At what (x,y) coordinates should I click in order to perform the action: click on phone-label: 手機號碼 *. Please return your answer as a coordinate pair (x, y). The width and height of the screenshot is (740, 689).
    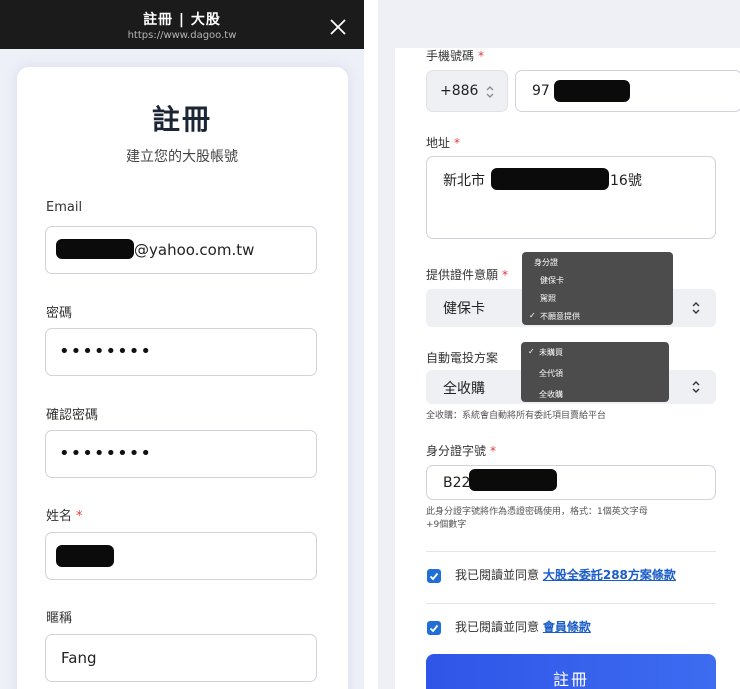
    Looking at the image, I should click on (455, 55).